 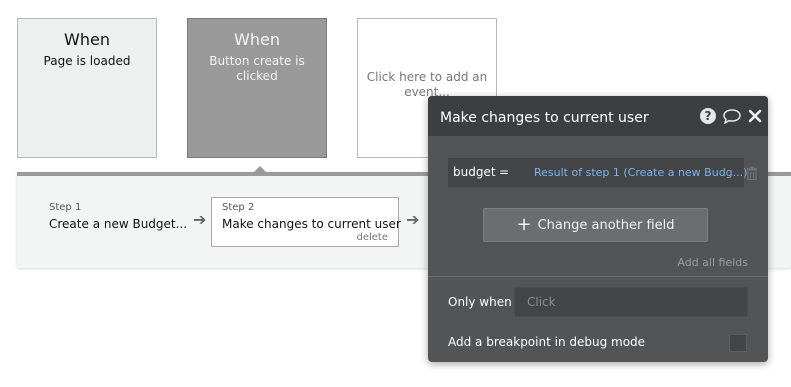 What do you see at coordinates (524, 224) in the screenshot?
I see `plus-icon: +` at bounding box center [524, 224].